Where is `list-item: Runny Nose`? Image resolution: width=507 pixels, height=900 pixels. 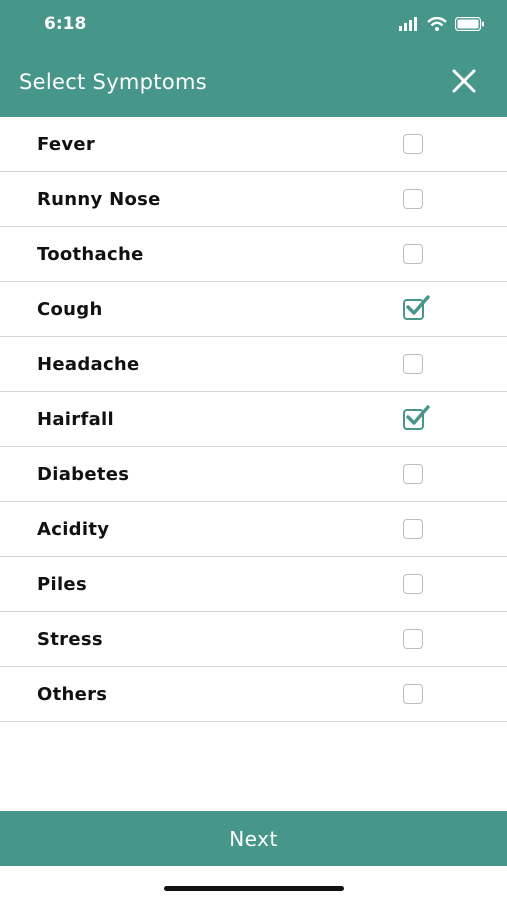
list-item: Runny Nose is located at coordinates (253, 199).